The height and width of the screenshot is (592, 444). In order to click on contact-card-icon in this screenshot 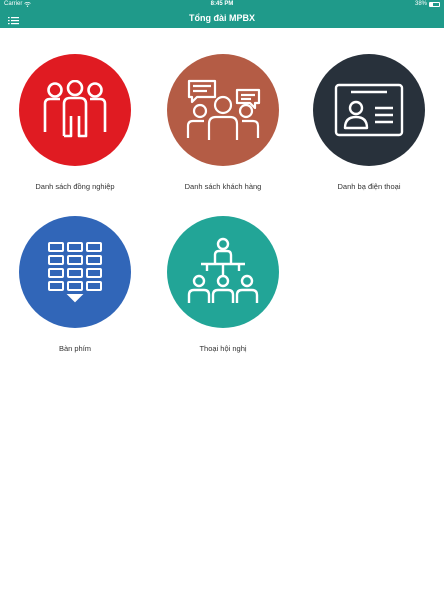, I will do `click(369, 110)`.